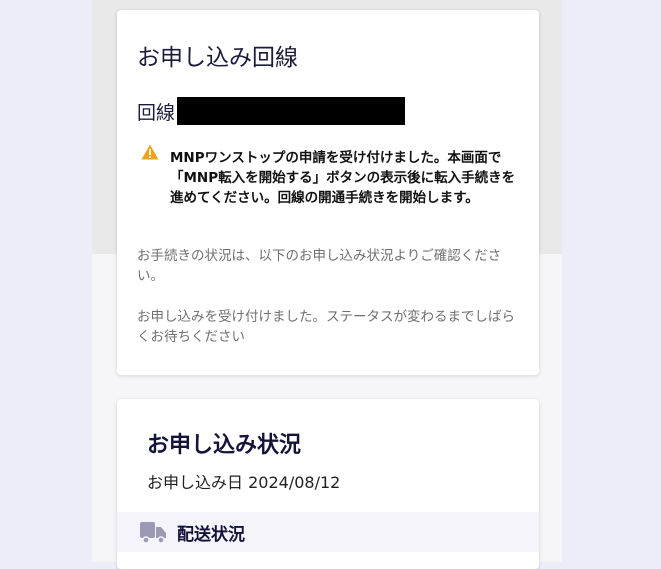 The image size is (661, 569). What do you see at coordinates (294, 482) in the screenshot?
I see `application-date-value: 2024/08/12` at bounding box center [294, 482].